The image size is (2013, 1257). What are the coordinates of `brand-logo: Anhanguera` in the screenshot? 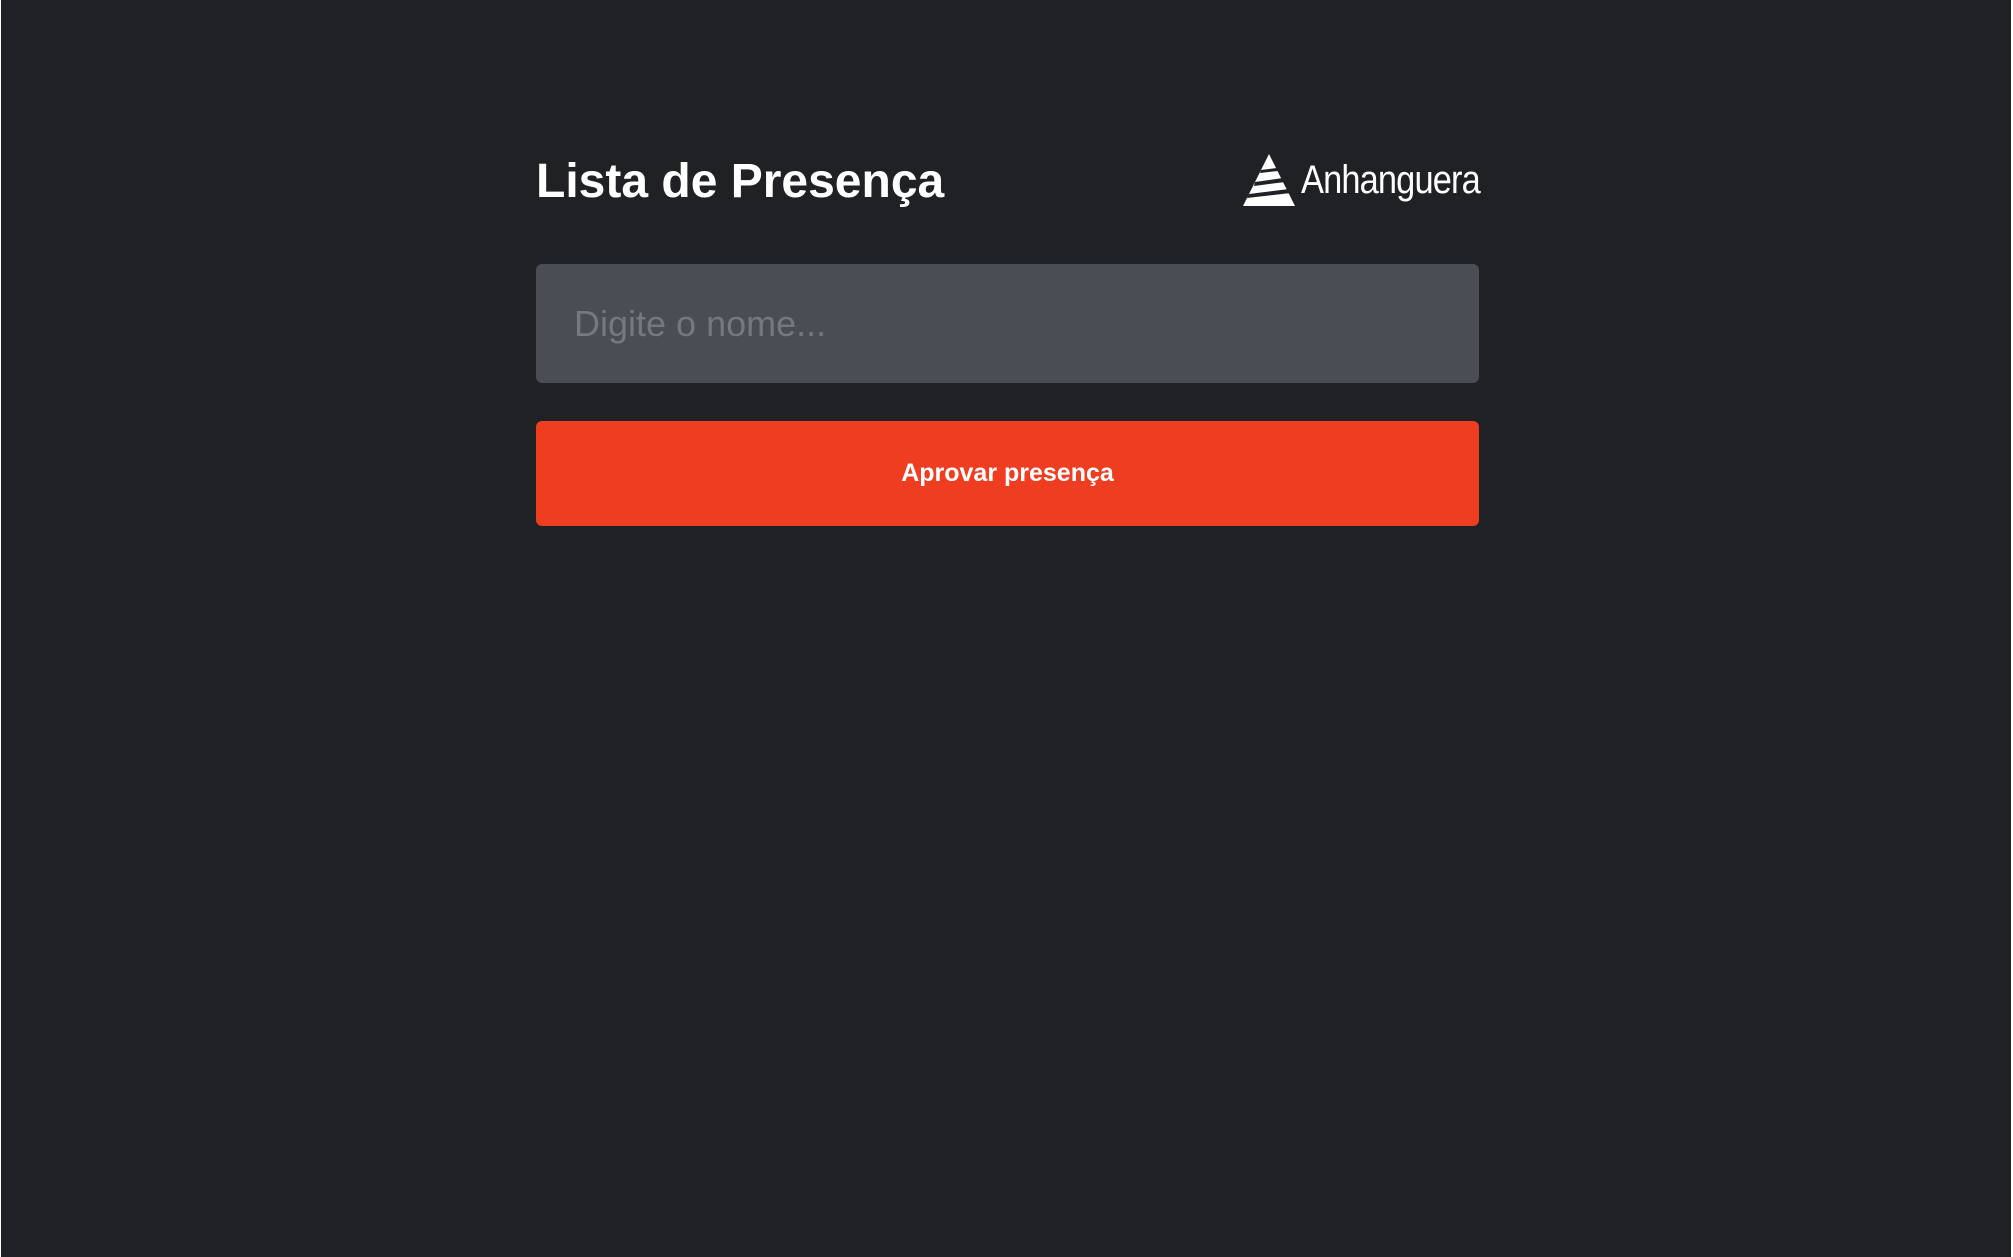 It's located at (1361, 180).